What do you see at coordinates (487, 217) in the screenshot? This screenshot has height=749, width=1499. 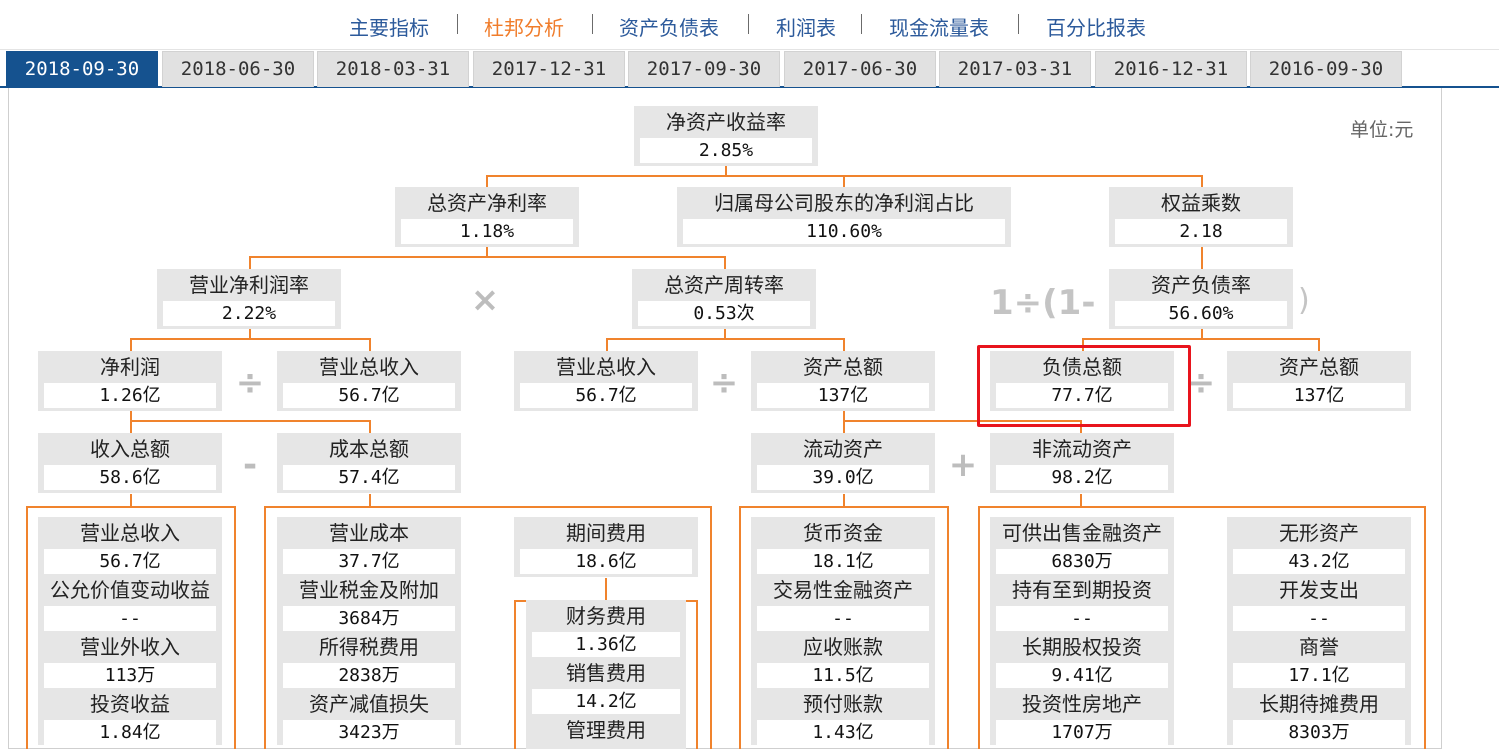 I see `roa-box: 总资产净利率 1.18%` at bounding box center [487, 217].